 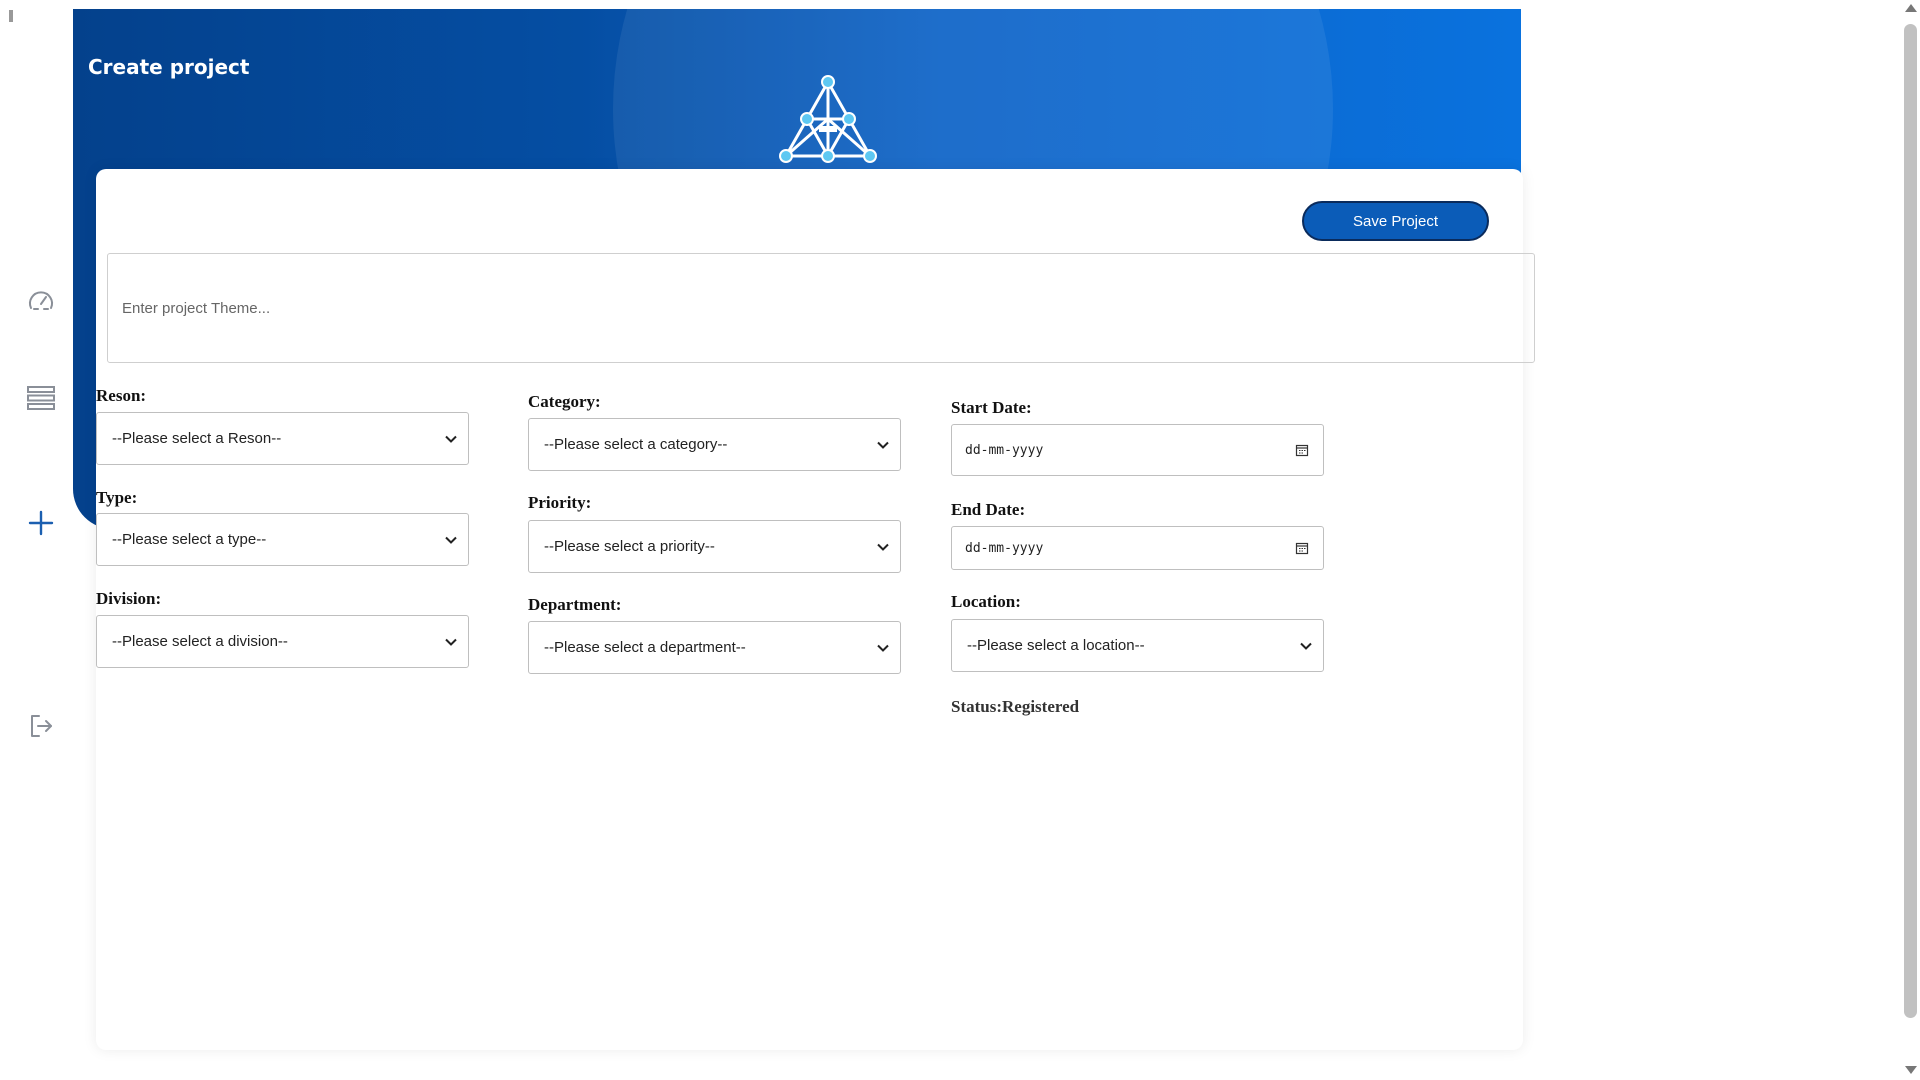 What do you see at coordinates (41, 523) in the screenshot?
I see `plus-icon` at bounding box center [41, 523].